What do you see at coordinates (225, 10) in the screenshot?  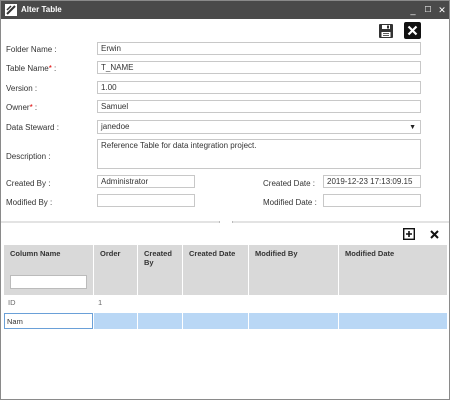 I see `title-bar: Alter Table _ ☐ ✕` at bounding box center [225, 10].